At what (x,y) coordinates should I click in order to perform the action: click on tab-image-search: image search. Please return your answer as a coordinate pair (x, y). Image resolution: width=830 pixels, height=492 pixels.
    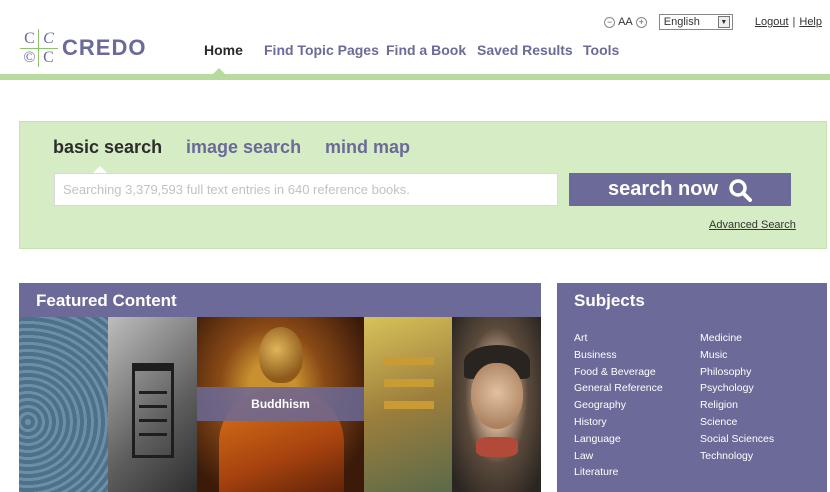
    Looking at the image, I should click on (243, 147).